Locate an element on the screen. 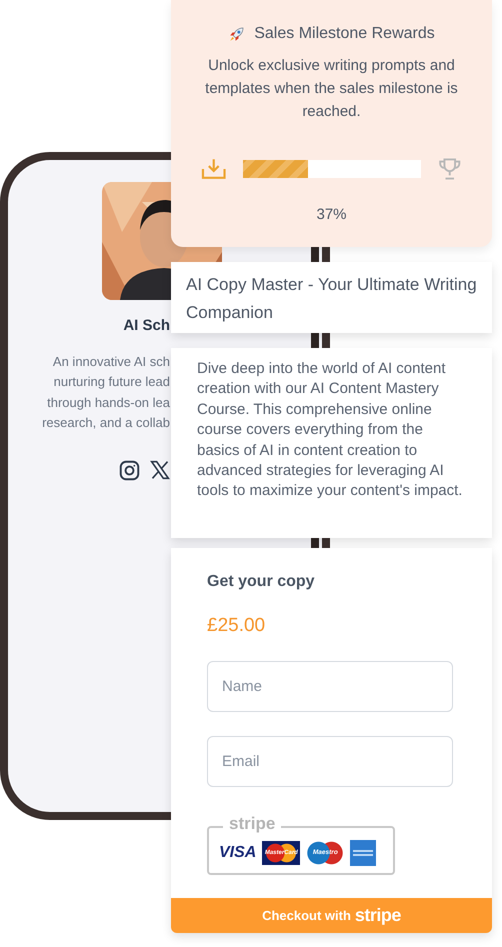 This screenshot has height=947, width=502. instagram-icon is located at coordinates (129, 470).